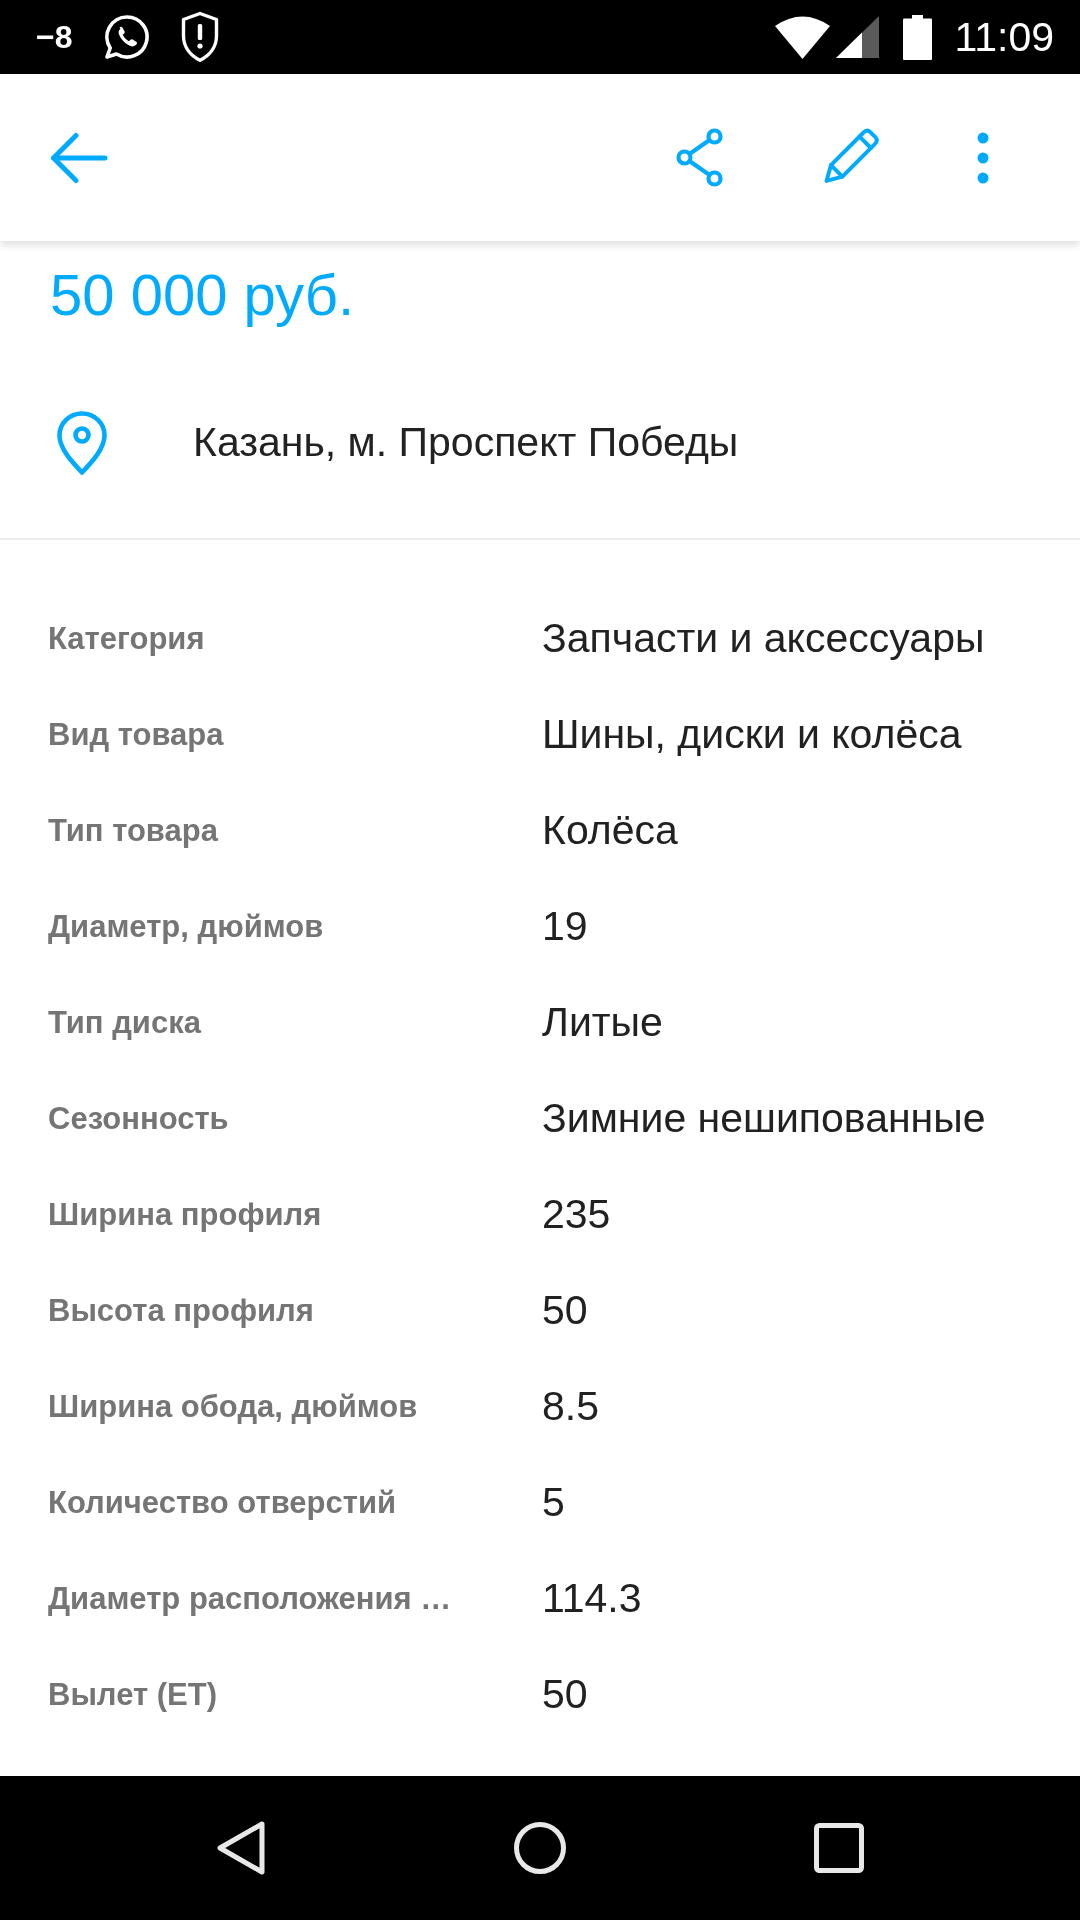  Describe the element at coordinates (233, 1407) in the screenshot. I see `detail-label: Ширина обода, дюймов` at that location.